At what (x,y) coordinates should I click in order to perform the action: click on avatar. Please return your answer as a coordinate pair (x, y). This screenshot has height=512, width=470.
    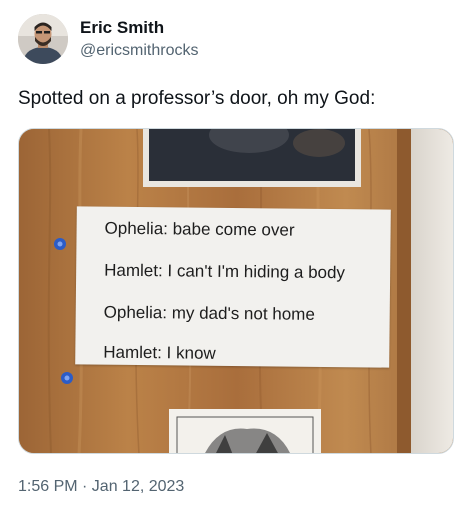
    Looking at the image, I should click on (43, 39).